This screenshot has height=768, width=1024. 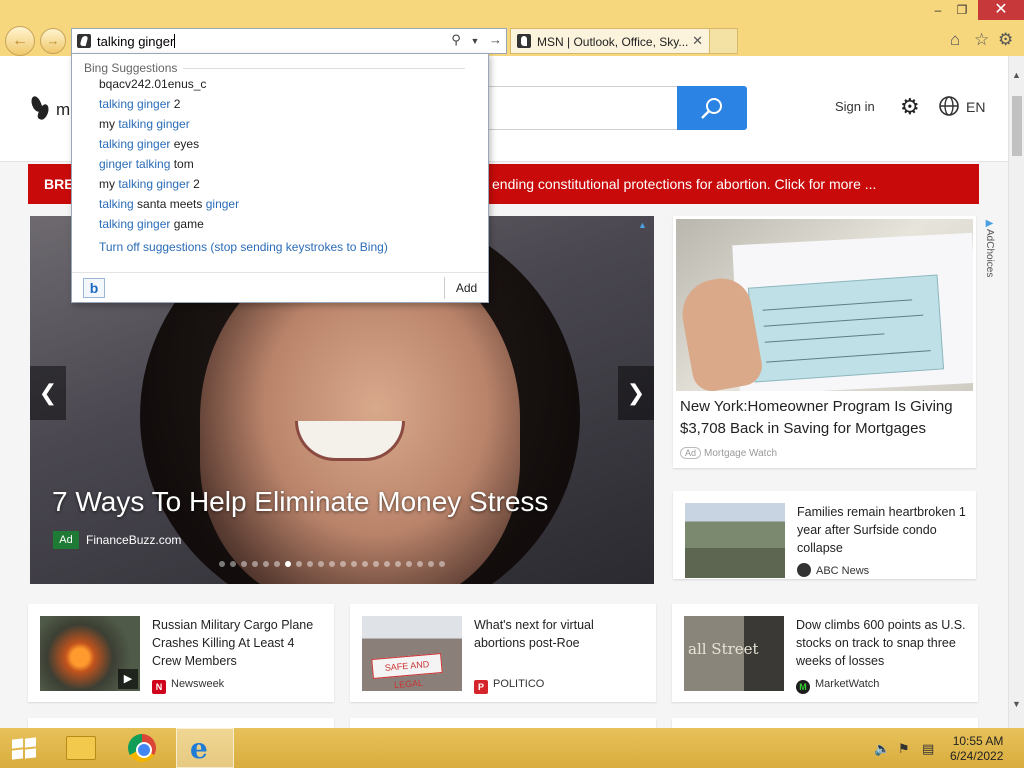 I want to click on suggestion-item: talking ginger eyes, so click(x=169, y=144).